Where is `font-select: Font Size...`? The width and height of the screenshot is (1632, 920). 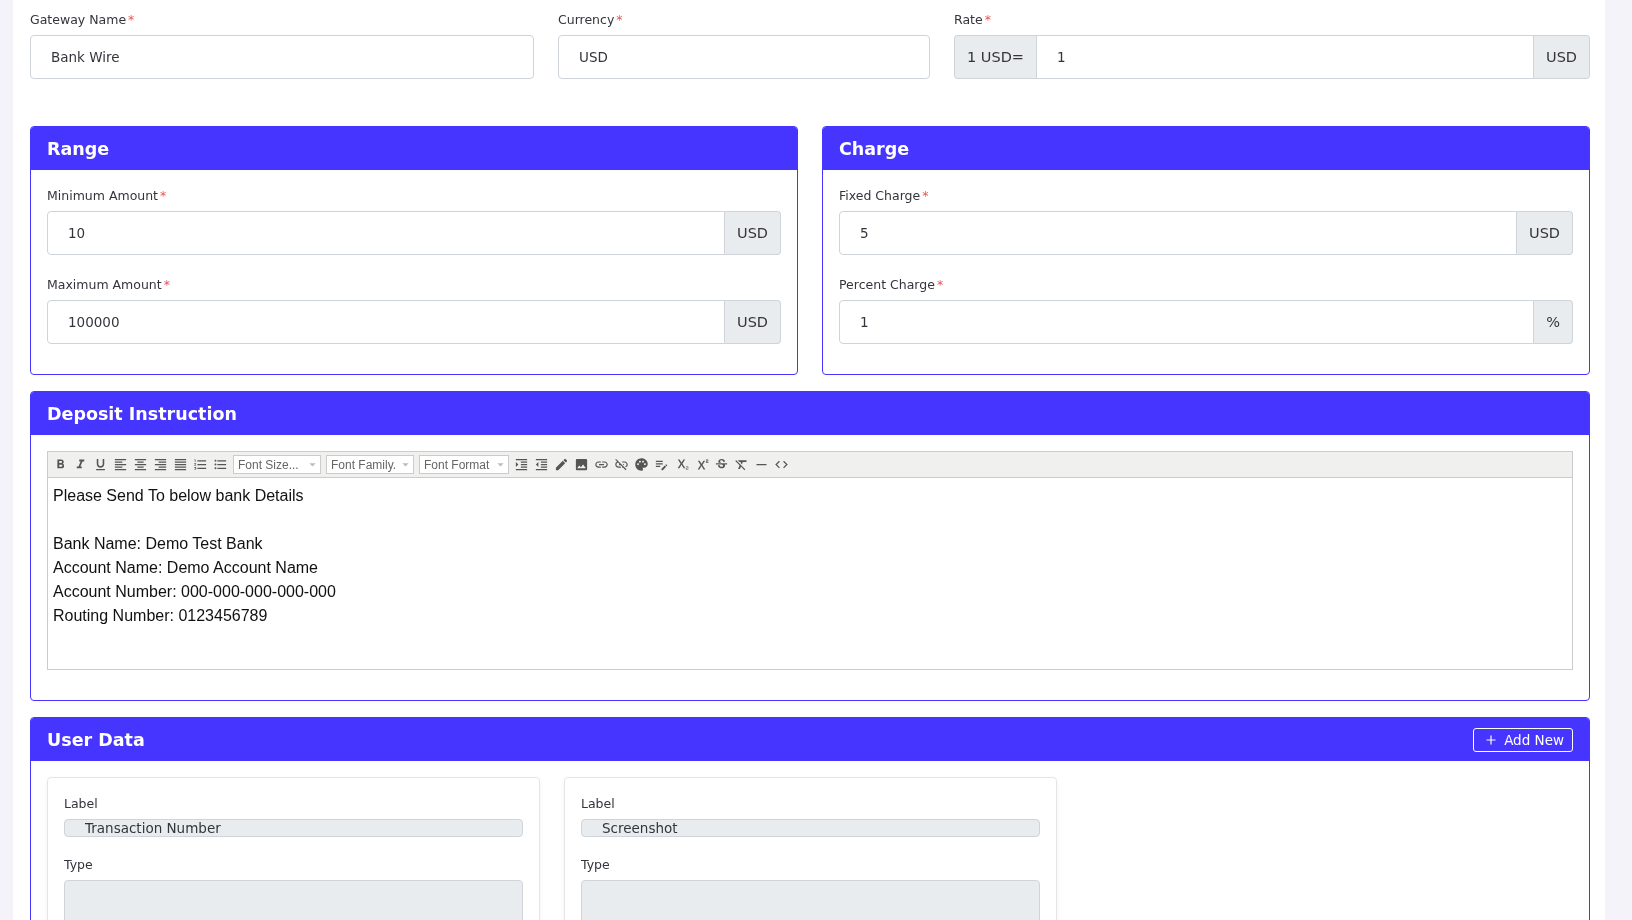
font-select: Font Size... is located at coordinates (277, 464).